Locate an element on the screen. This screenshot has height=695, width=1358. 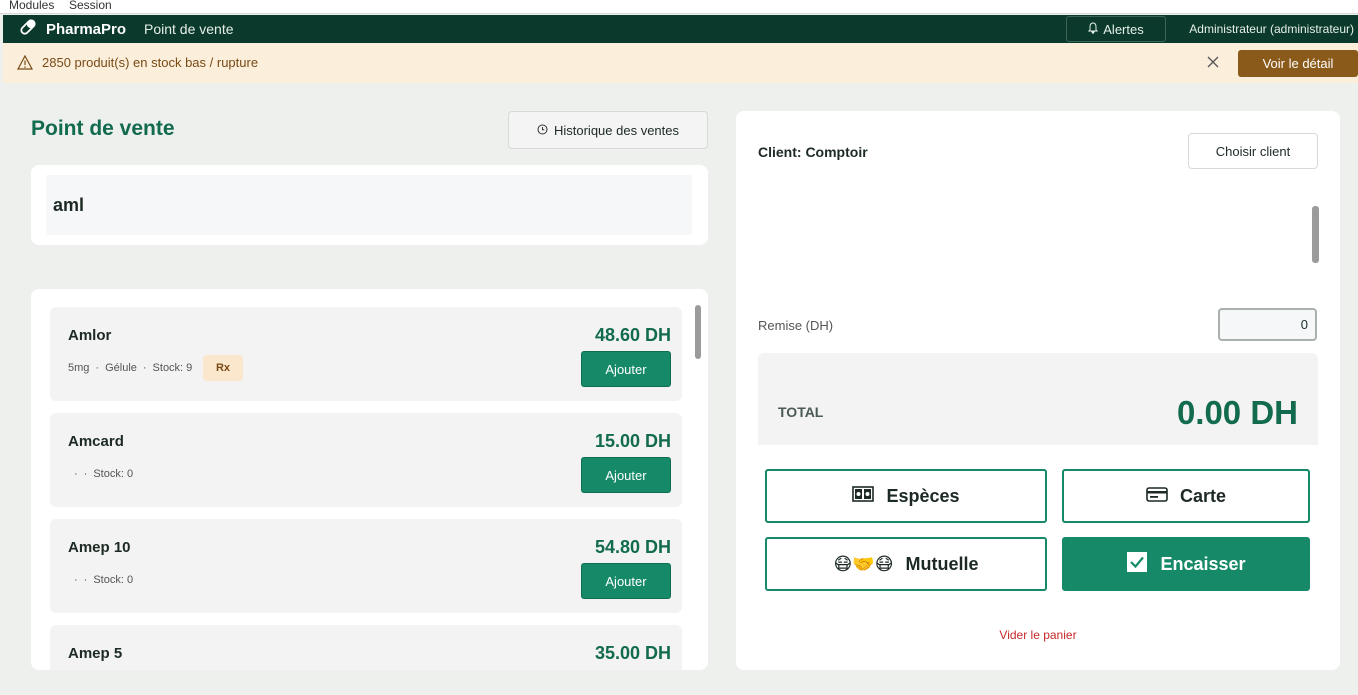
card-label: Carte is located at coordinates (1203, 495).